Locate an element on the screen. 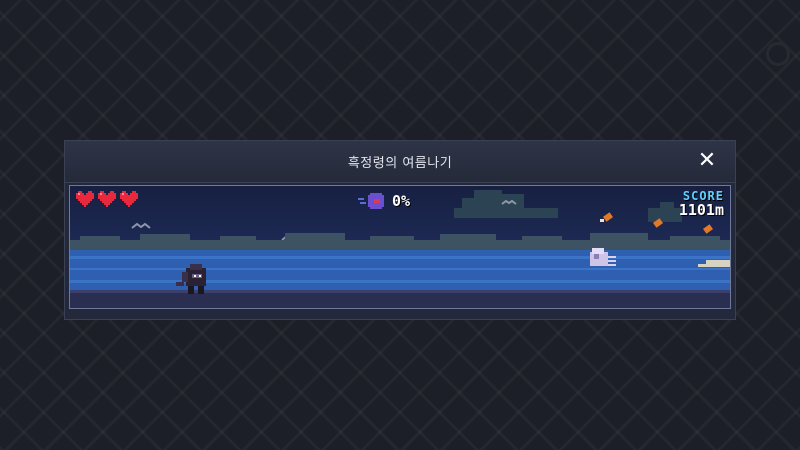 The image size is (800, 450). modal-title: 흑정령의 여름나기 is located at coordinates (400, 163).